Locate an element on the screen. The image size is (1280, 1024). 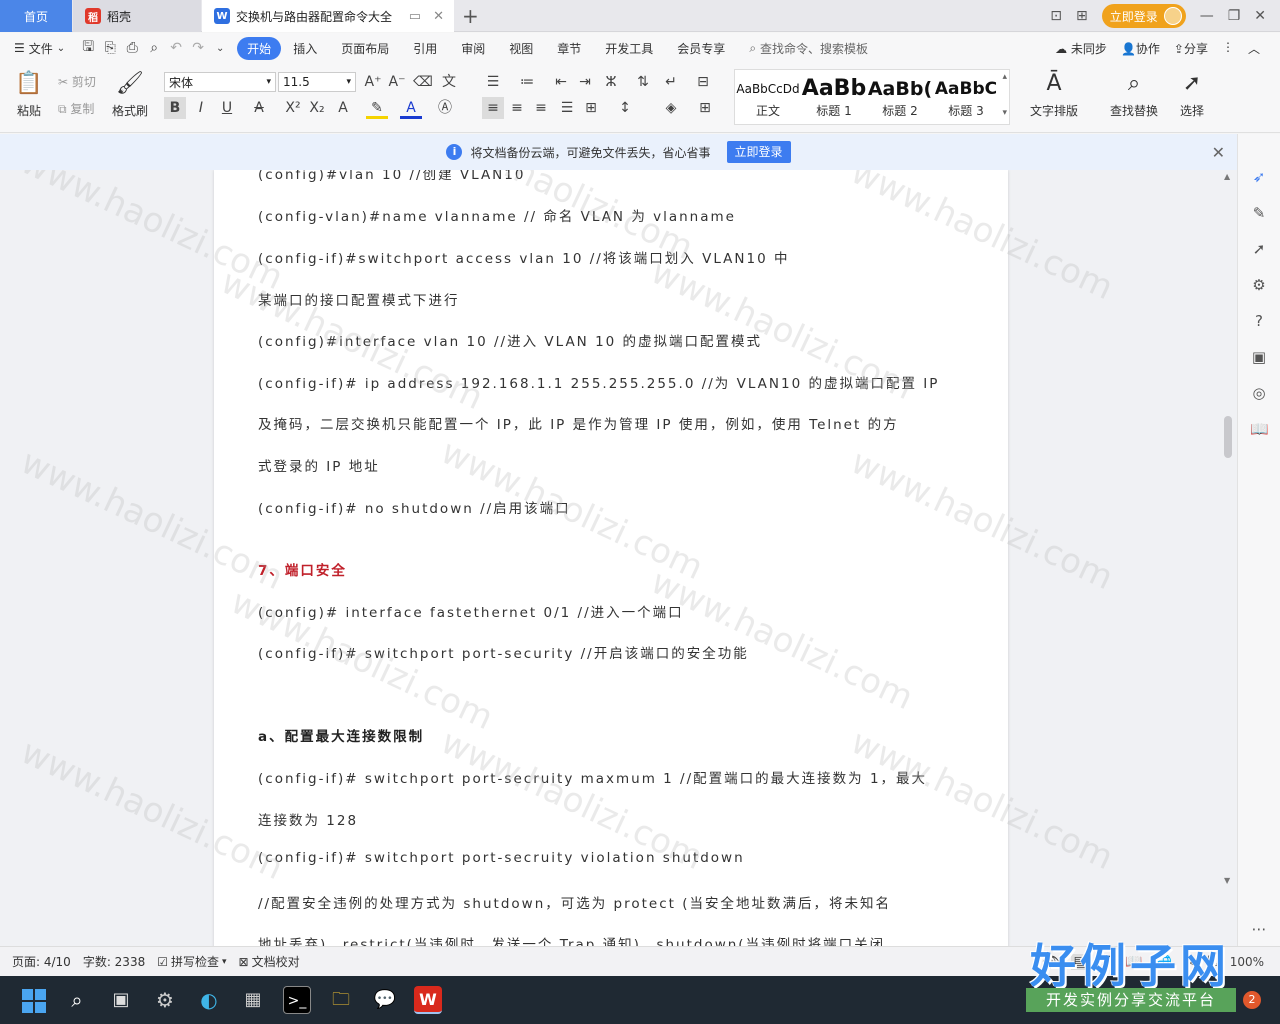
tab-daoke: 稻 稻壳 is located at coordinates (137, 16).